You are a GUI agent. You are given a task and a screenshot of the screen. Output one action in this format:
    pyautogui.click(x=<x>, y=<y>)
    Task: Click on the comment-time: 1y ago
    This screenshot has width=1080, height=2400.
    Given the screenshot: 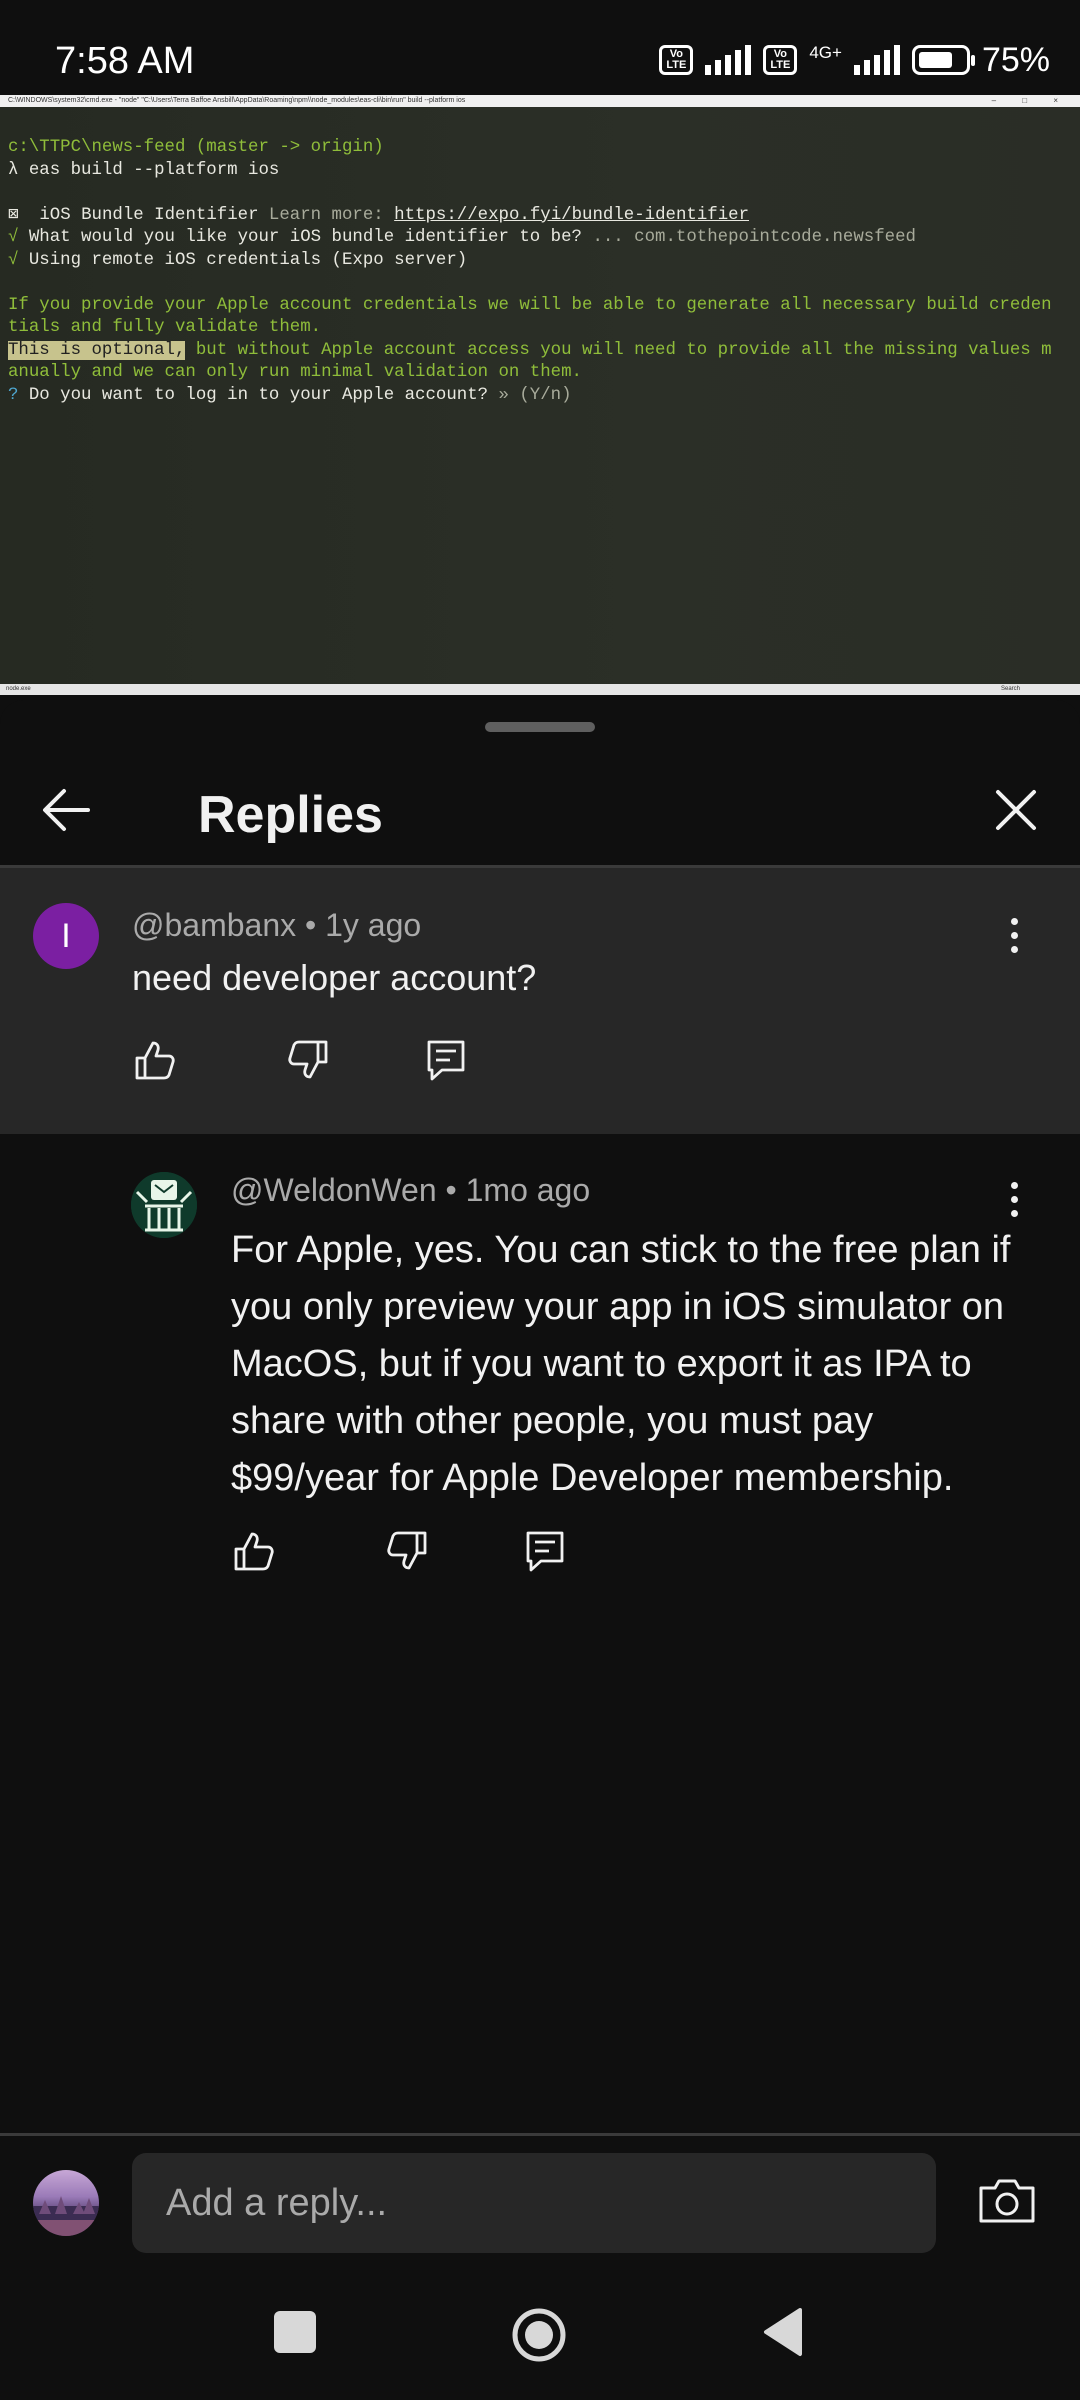 What is the action you would take?
    pyautogui.click(x=373, y=925)
    